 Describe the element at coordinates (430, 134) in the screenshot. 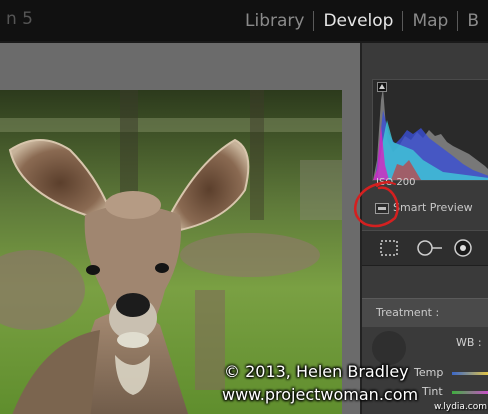

I see `histogram-graph` at that location.